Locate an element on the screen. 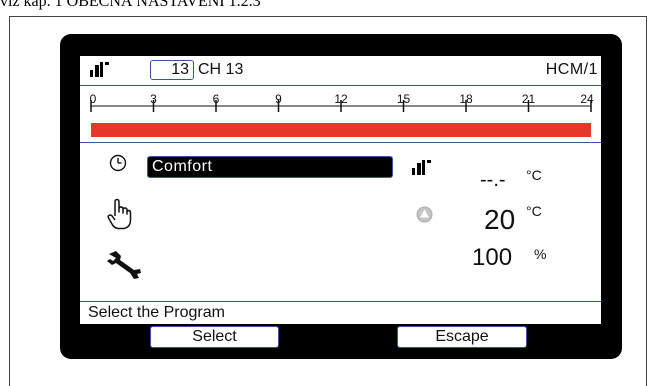 This screenshot has width=660, height=386. measured-temperature-unit: °C is located at coordinates (534, 175).